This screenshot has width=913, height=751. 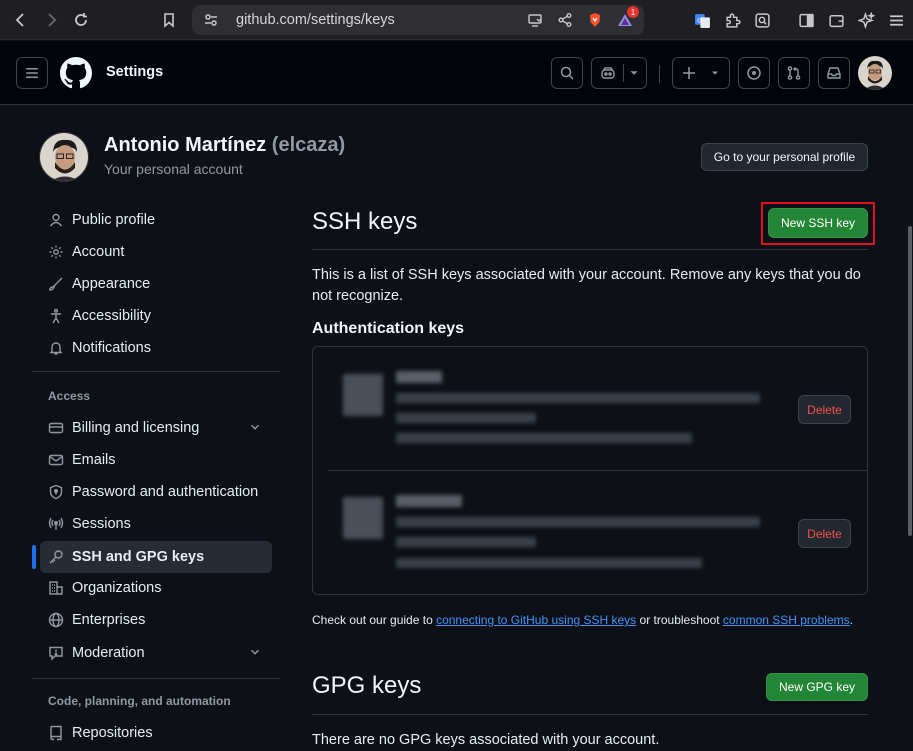 What do you see at coordinates (308, 145) in the screenshot?
I see `profile-handle: (elcaza)` at bounding box center [308, 145].